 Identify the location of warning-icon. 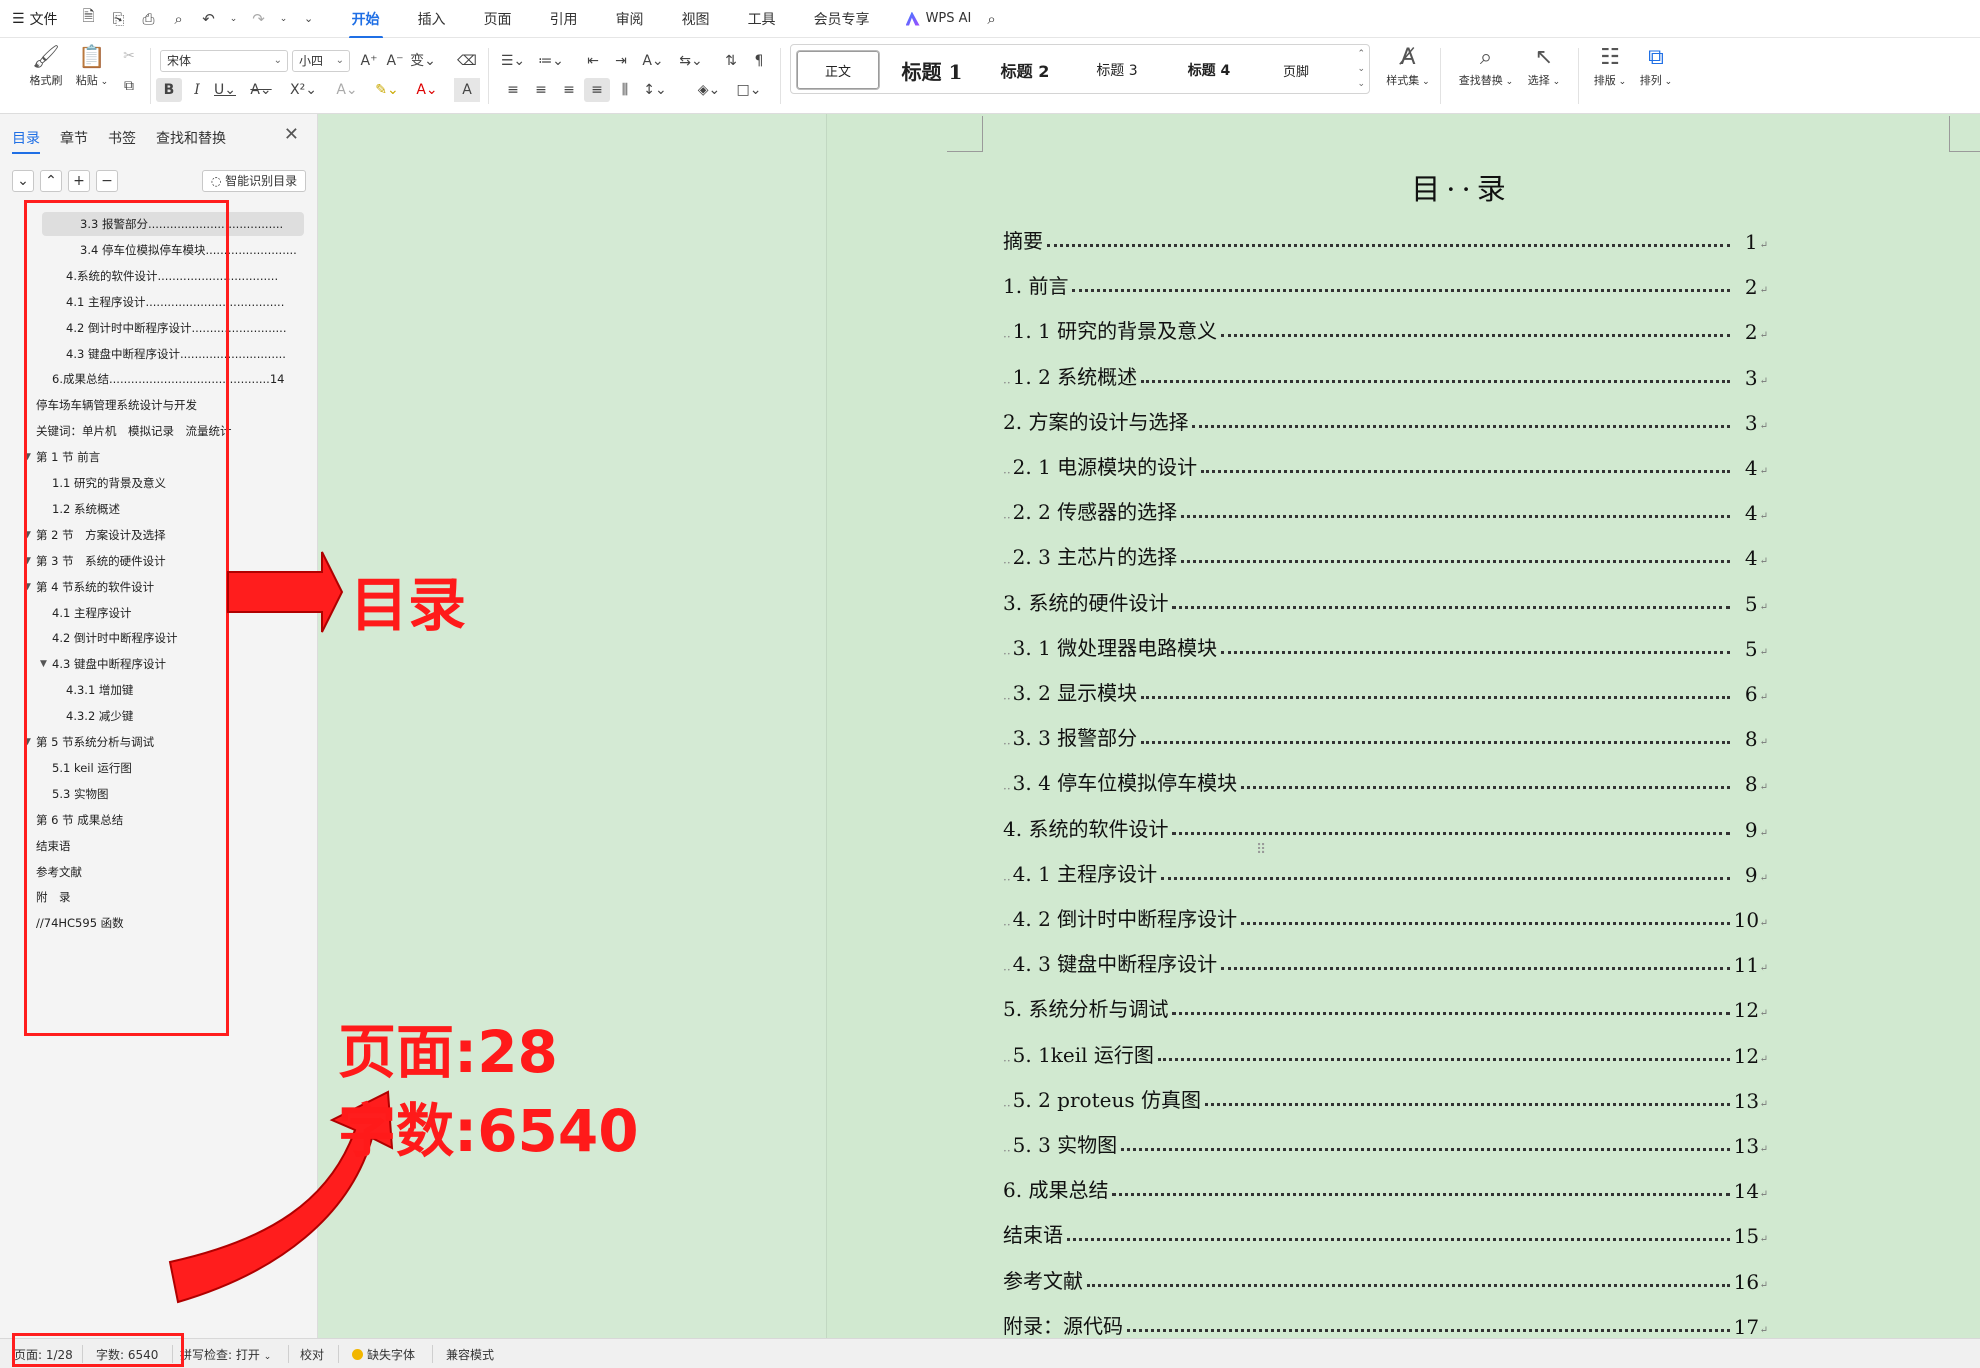
(357, 1354).